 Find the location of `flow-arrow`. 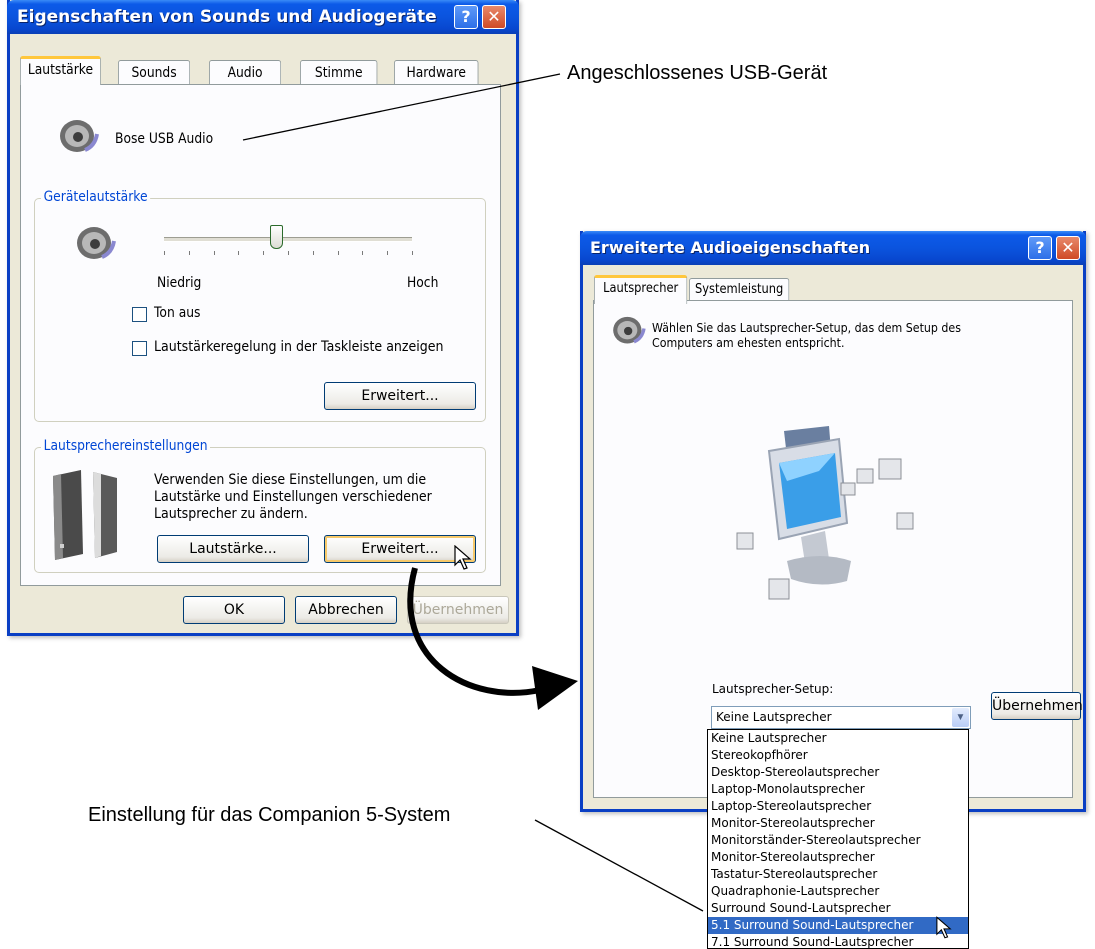

flow-arrow is located at coordinates (474, 631).